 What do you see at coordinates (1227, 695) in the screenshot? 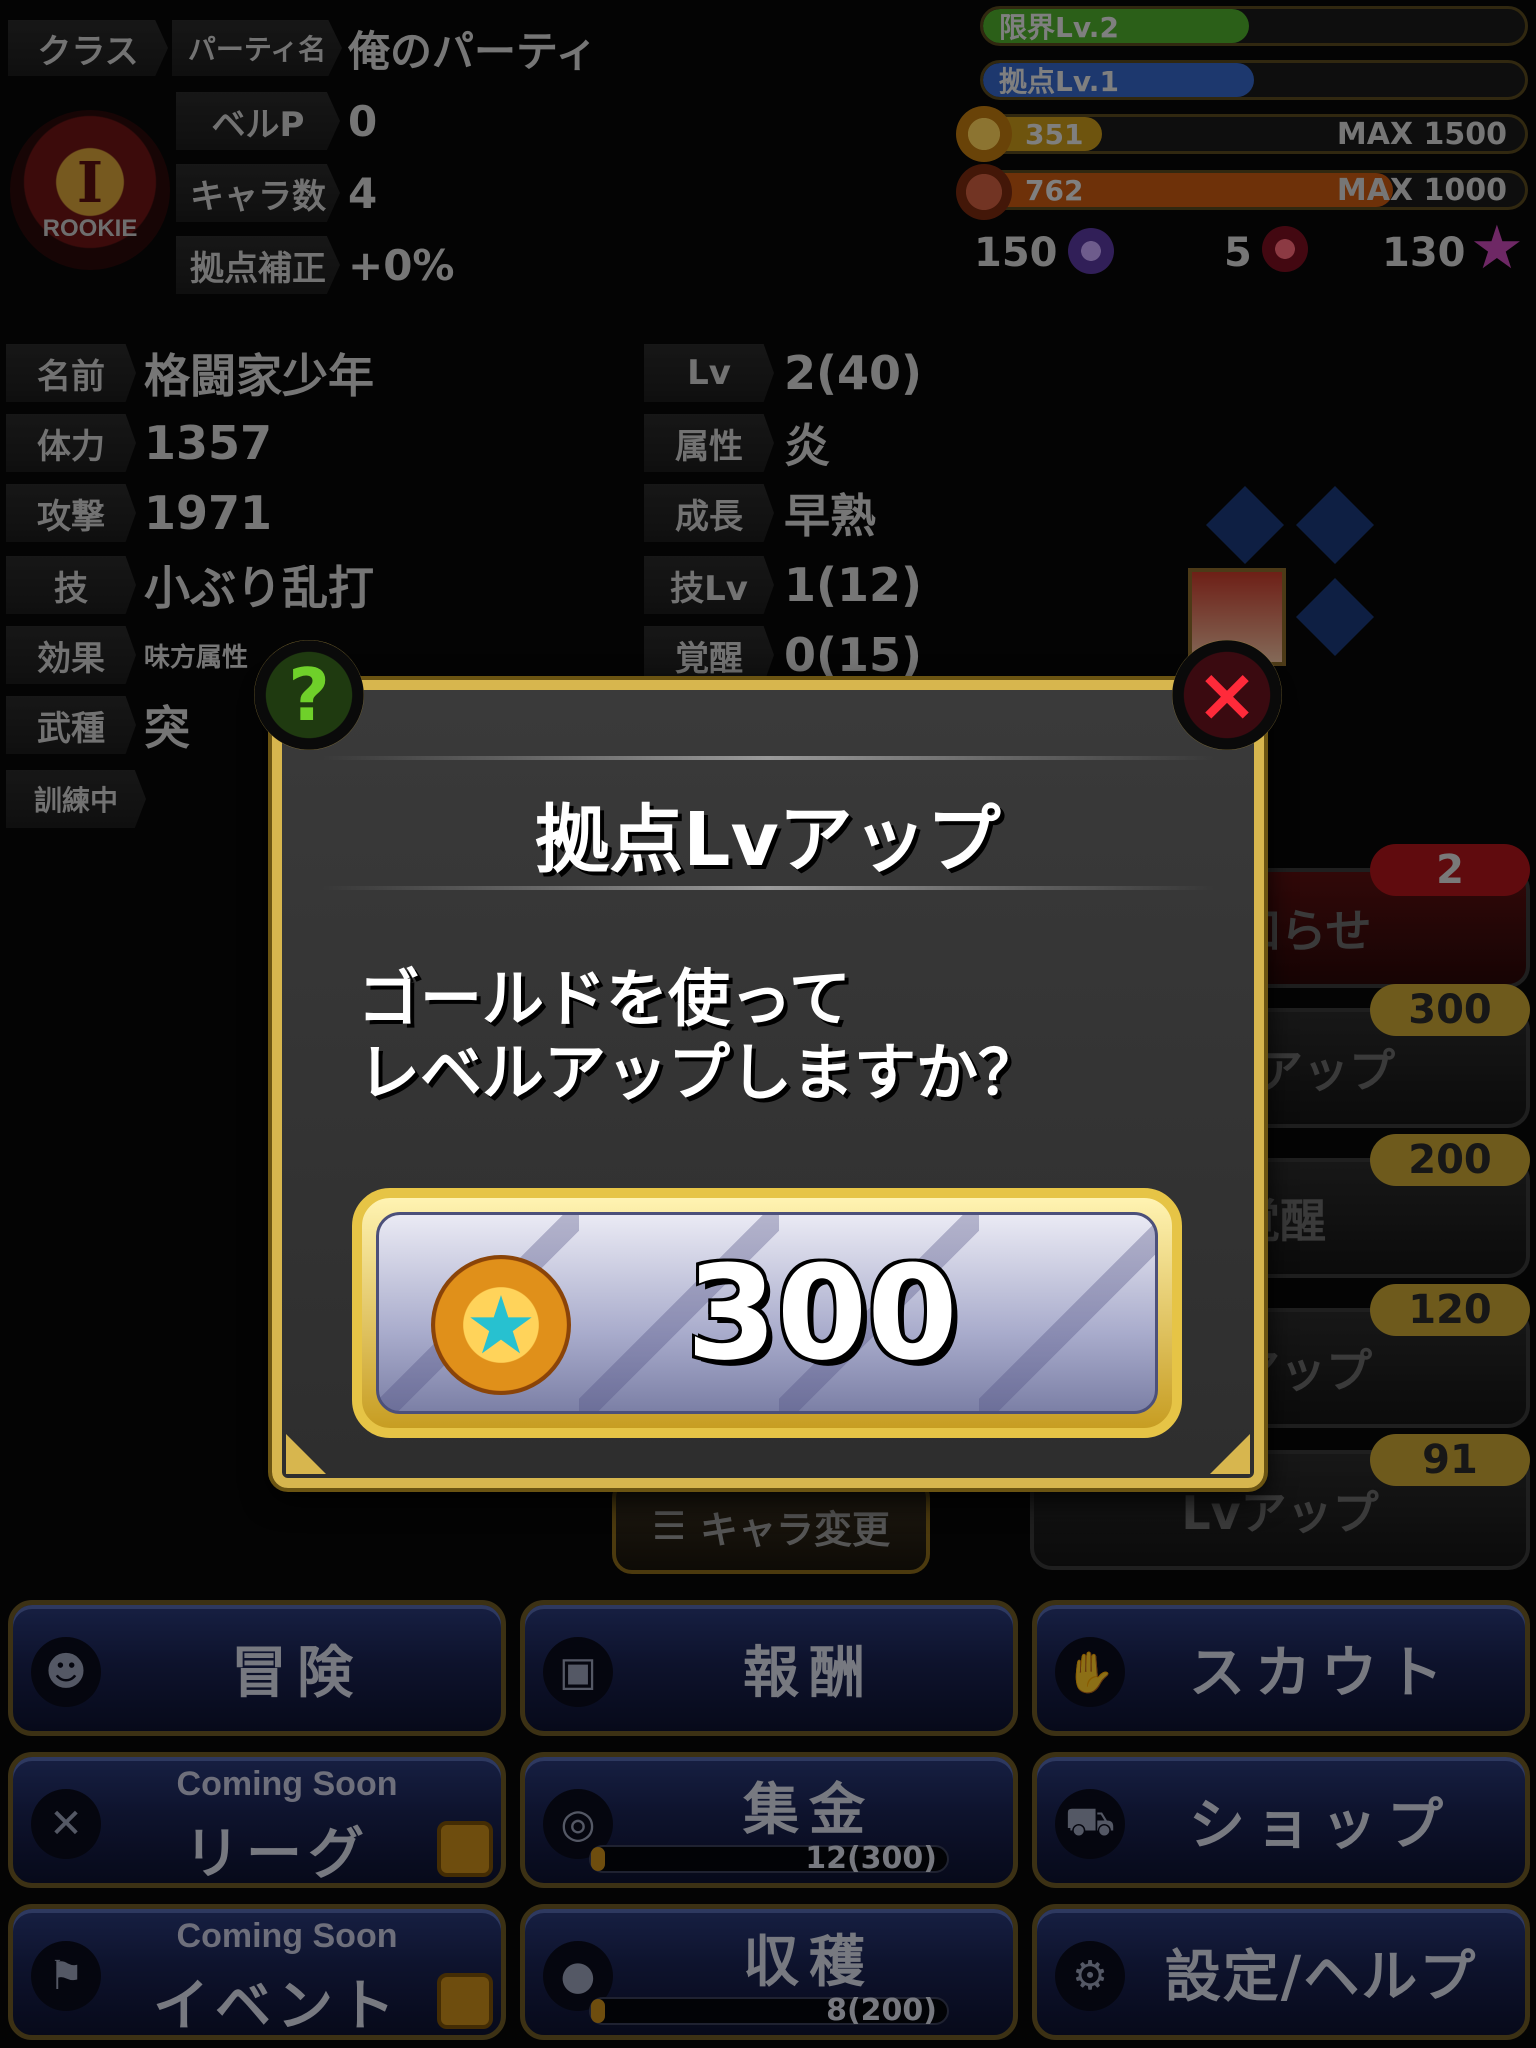
I see `close-icon: ×` at bounding box center [1227, 695].